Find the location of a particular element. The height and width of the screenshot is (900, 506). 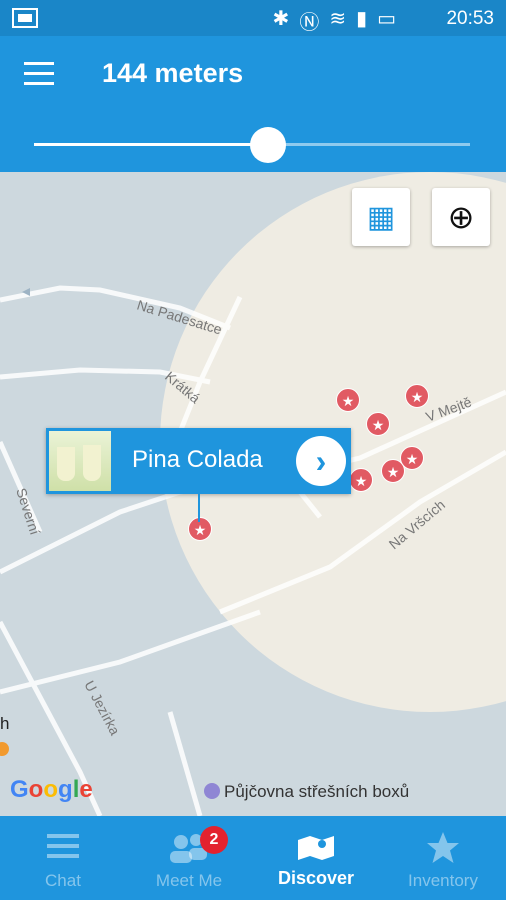

page-title: 144 meters is located at coordinates (173, 73).